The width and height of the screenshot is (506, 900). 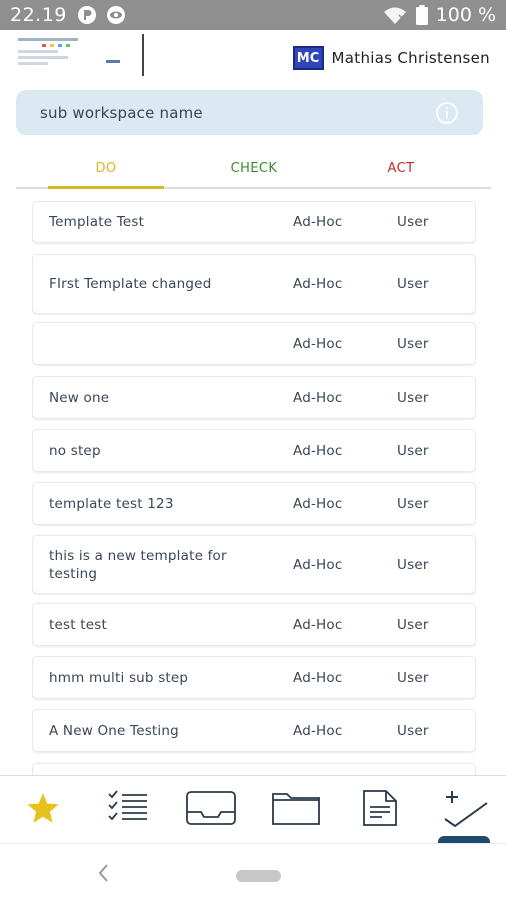 I want to click on list-item: FIrst Template changed Ad-Hoc User, so click(x=254, y=284).